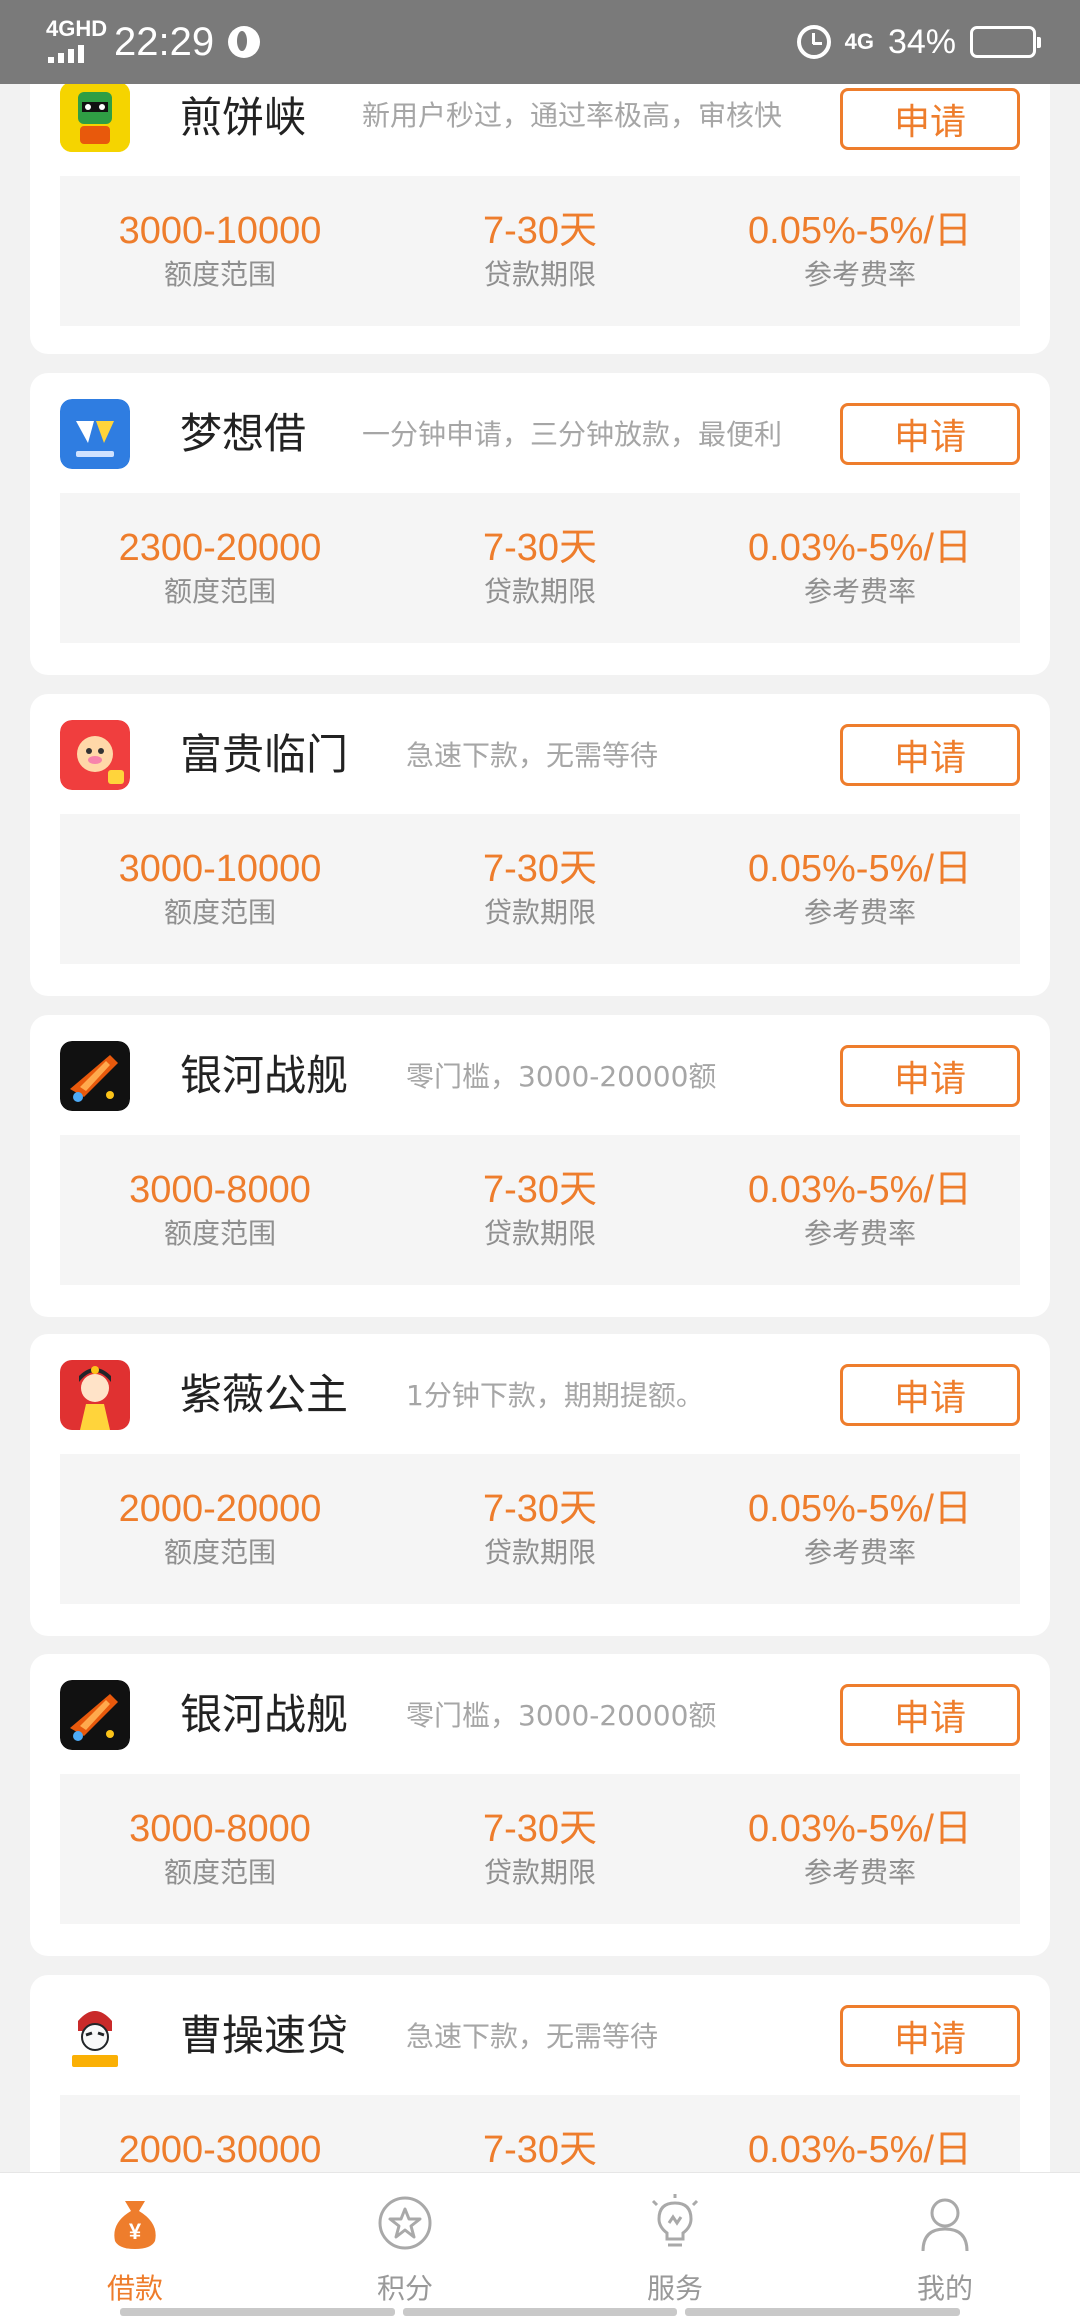 Image resolution: width=1080 pixels, height=2316 pixels. Describe the element at coordinates (134, 2288) in the screenshot. I see `nav-label: 借款` at that location.